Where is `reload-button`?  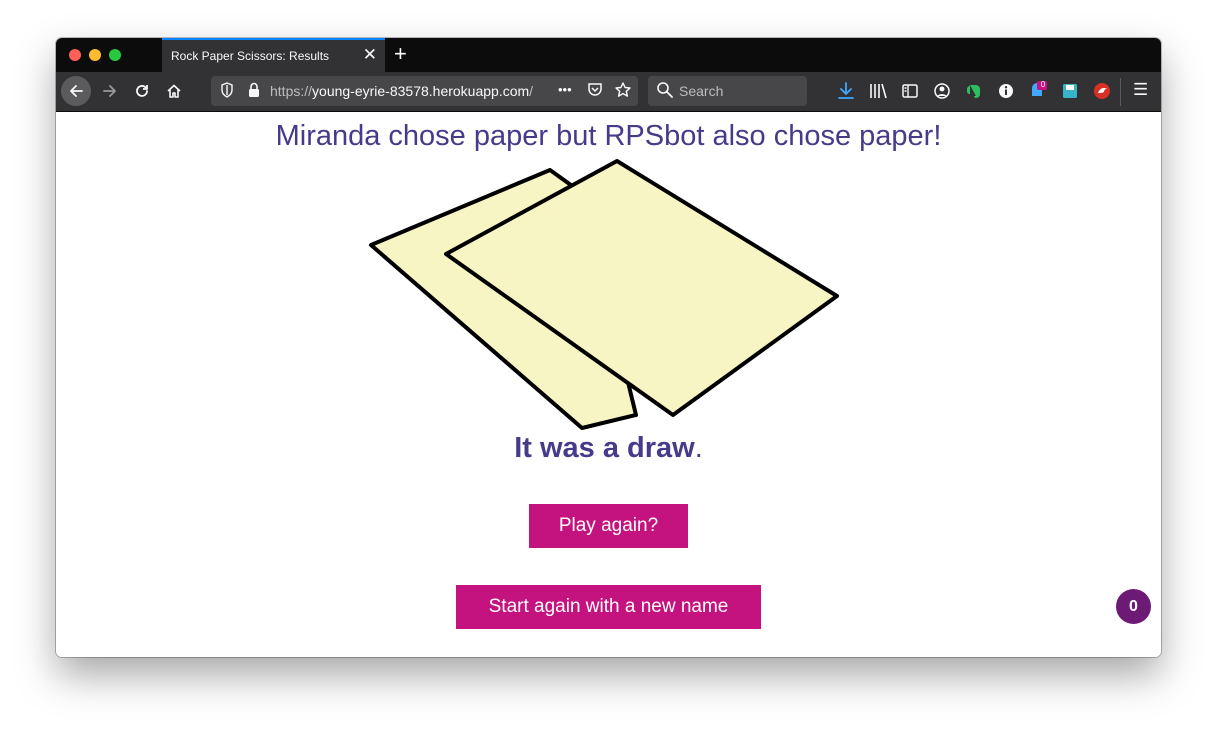 reload-button is located at coordinates (142, 91).